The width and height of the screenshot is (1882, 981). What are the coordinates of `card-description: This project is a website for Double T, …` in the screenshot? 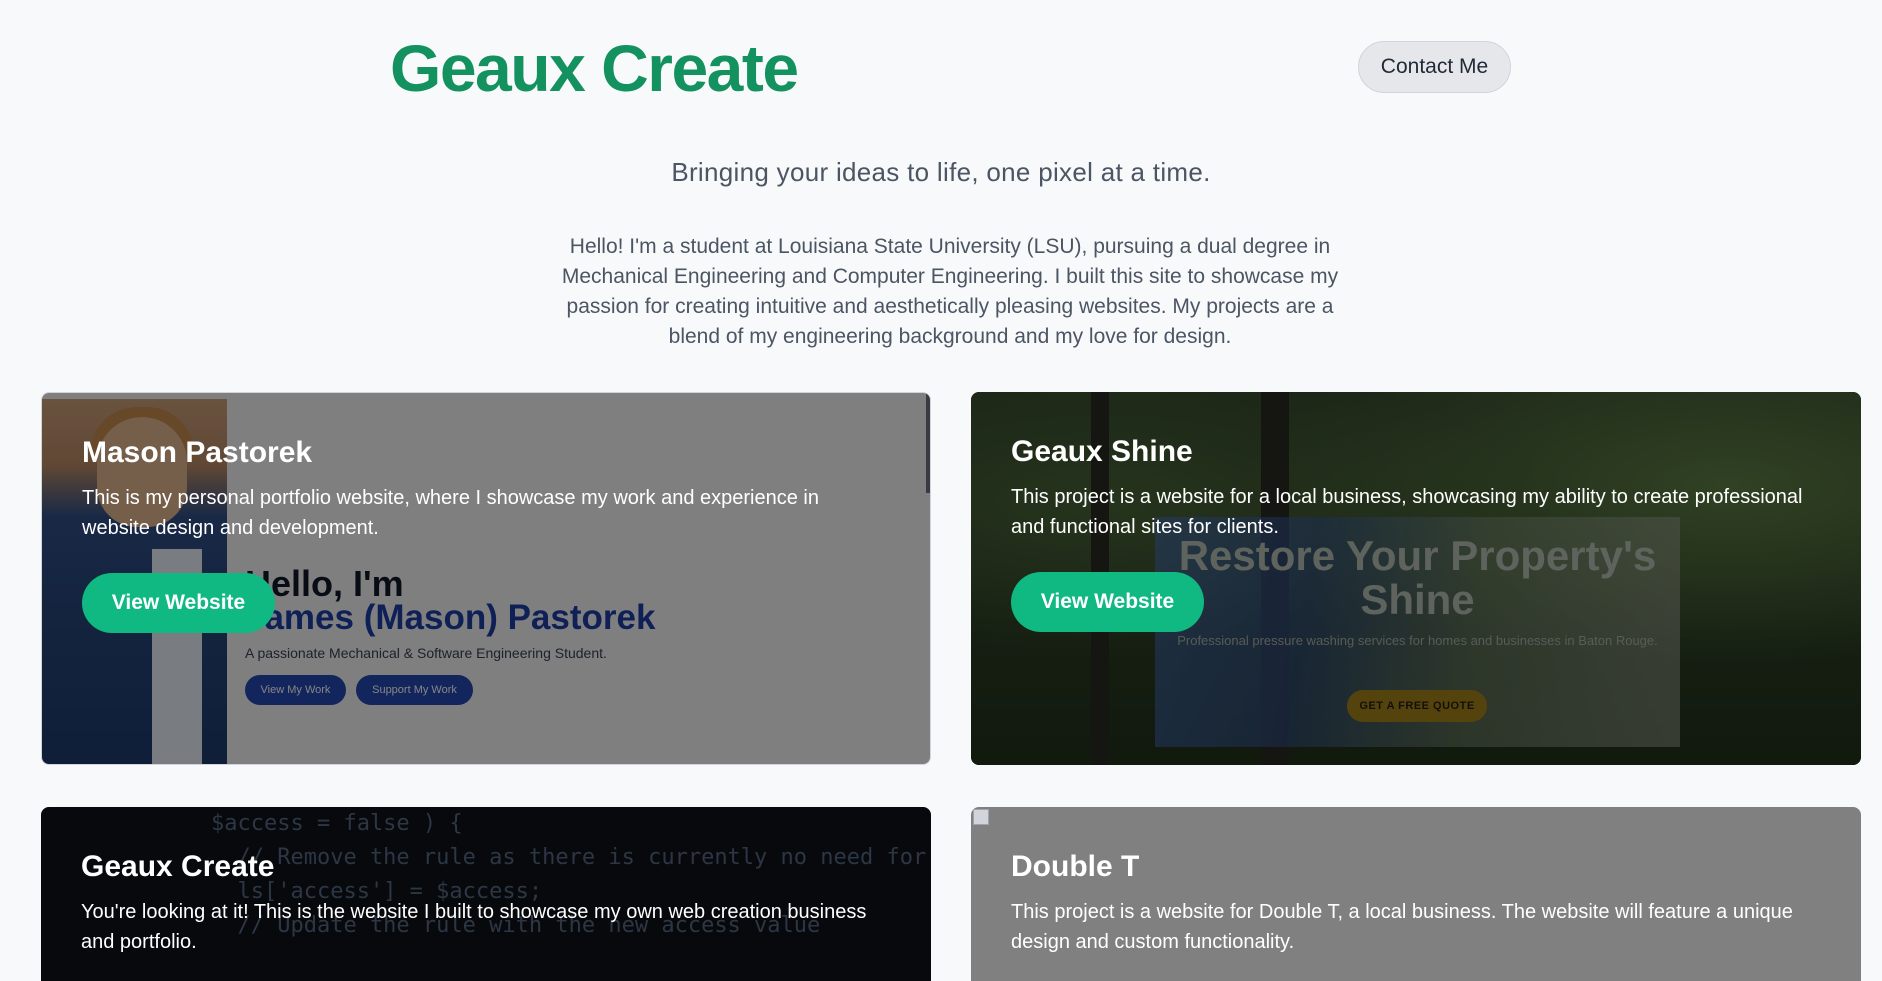 It's located at (1402, 927).